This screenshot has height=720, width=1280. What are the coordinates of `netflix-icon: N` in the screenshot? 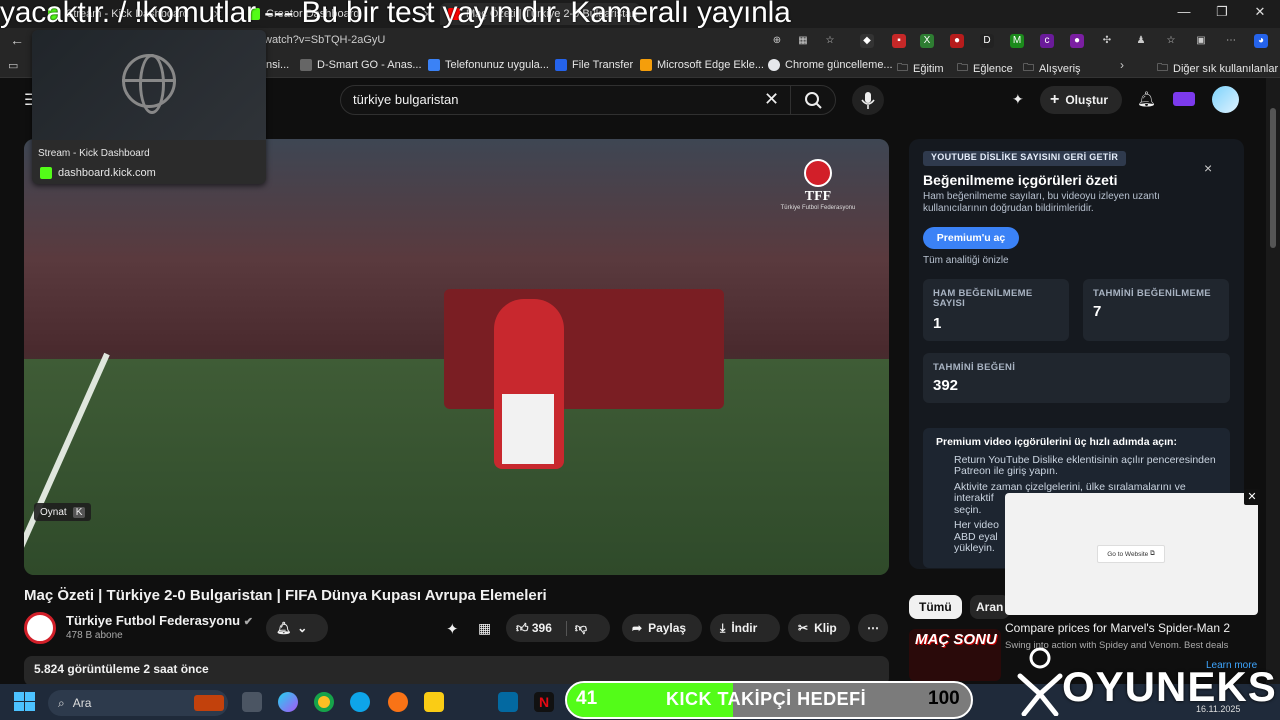 It's located at (544, 702).